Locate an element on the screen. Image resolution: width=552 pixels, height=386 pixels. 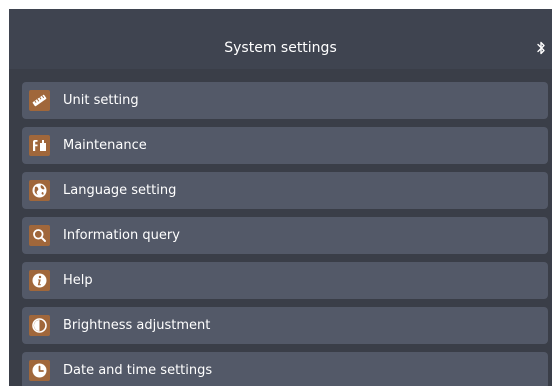
brightness-adjustment-label: Brightness adjustment is located at coordinates (137, 325).